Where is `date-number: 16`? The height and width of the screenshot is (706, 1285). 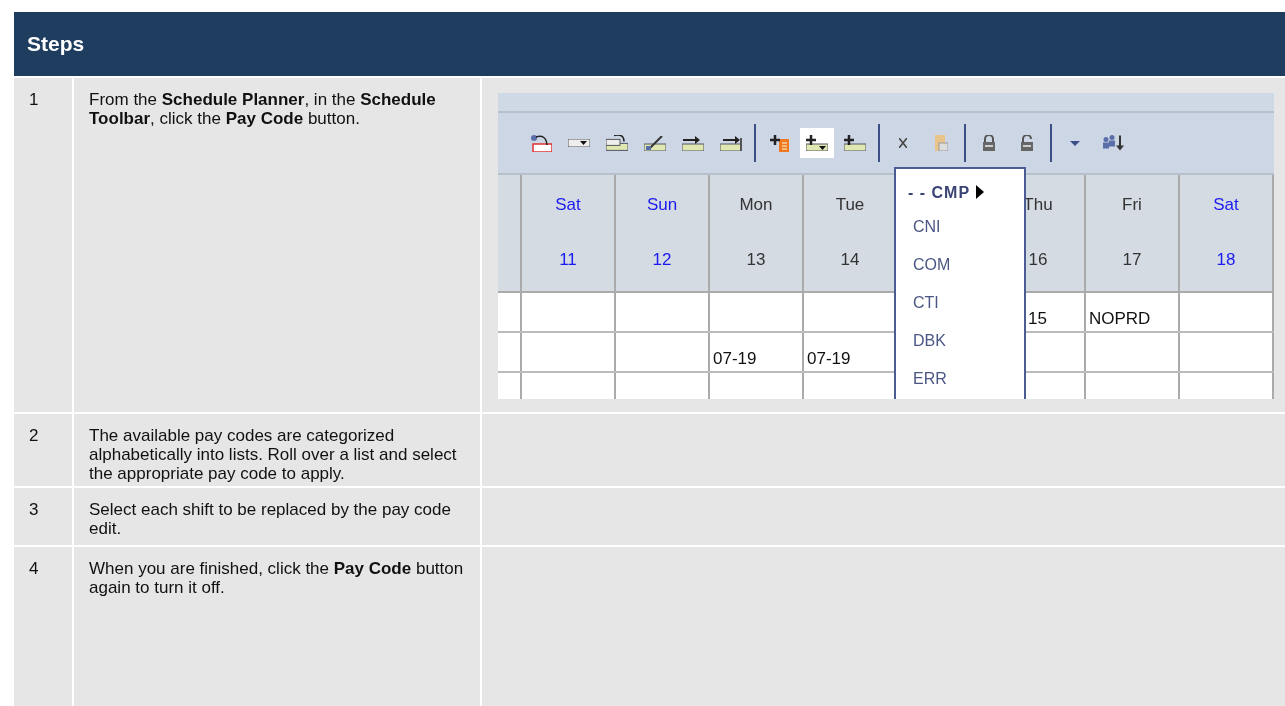
date-number: 16 is located at coordinates (1038, 259).